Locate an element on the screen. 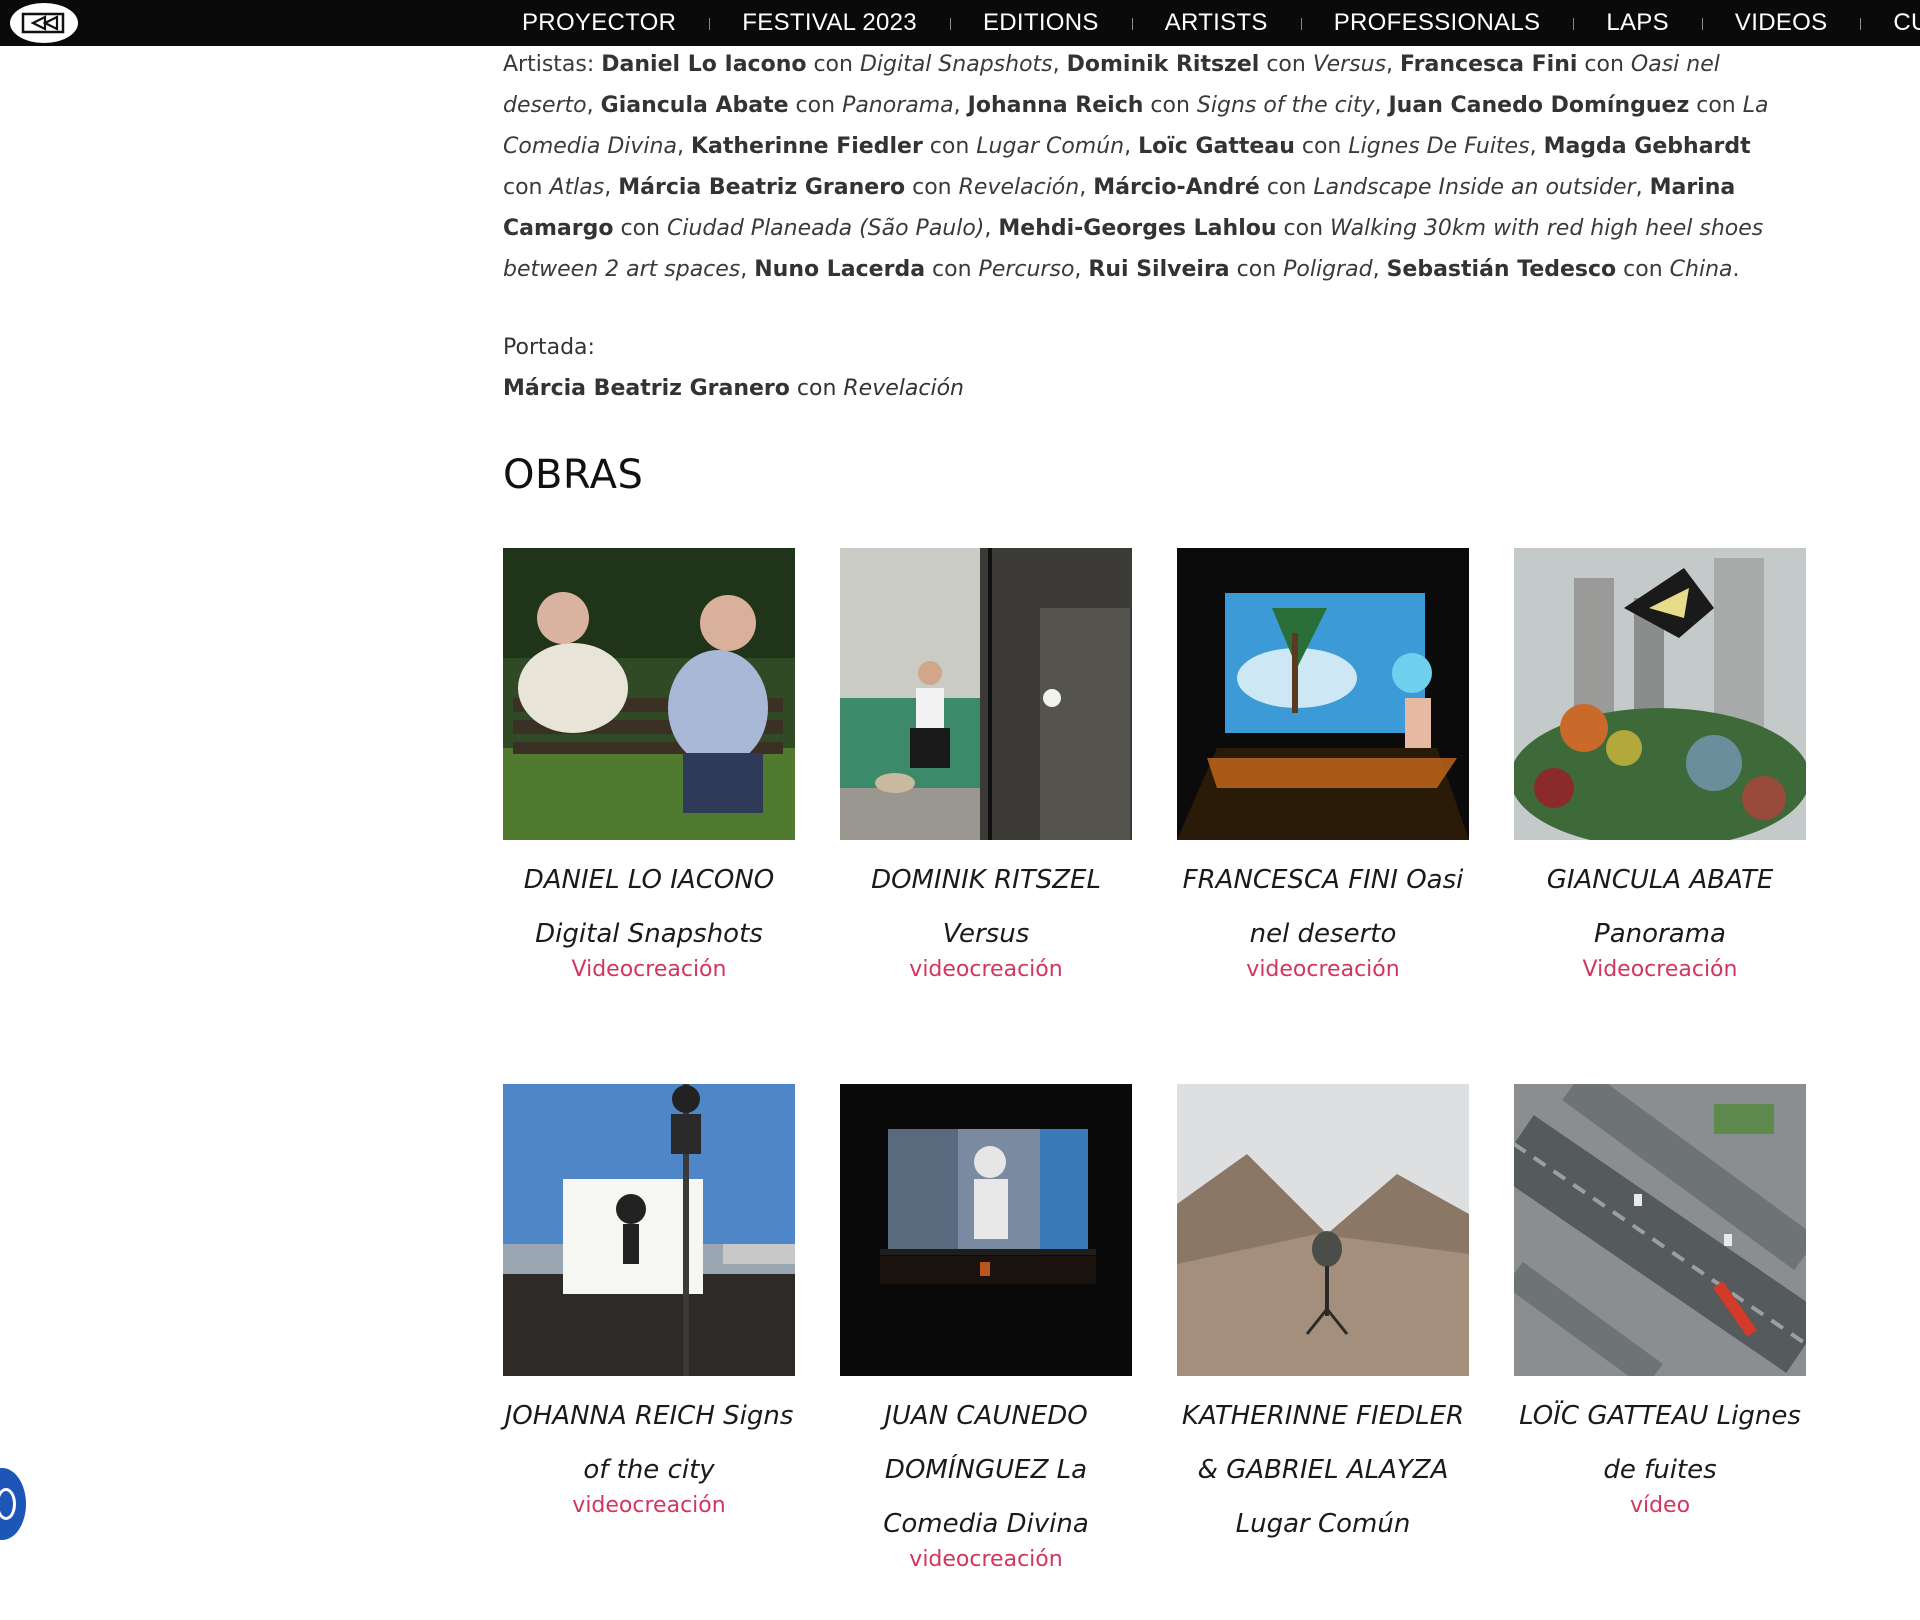  portada-artist: Márcia Beatriz Granero is located at coordinates (646, 388).